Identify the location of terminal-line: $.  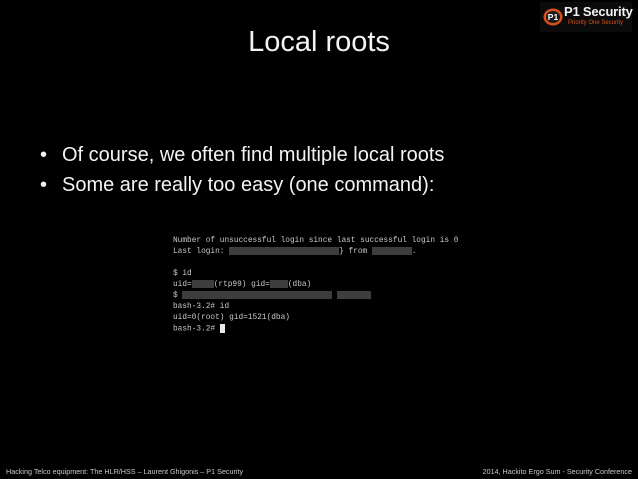
(318, 296).